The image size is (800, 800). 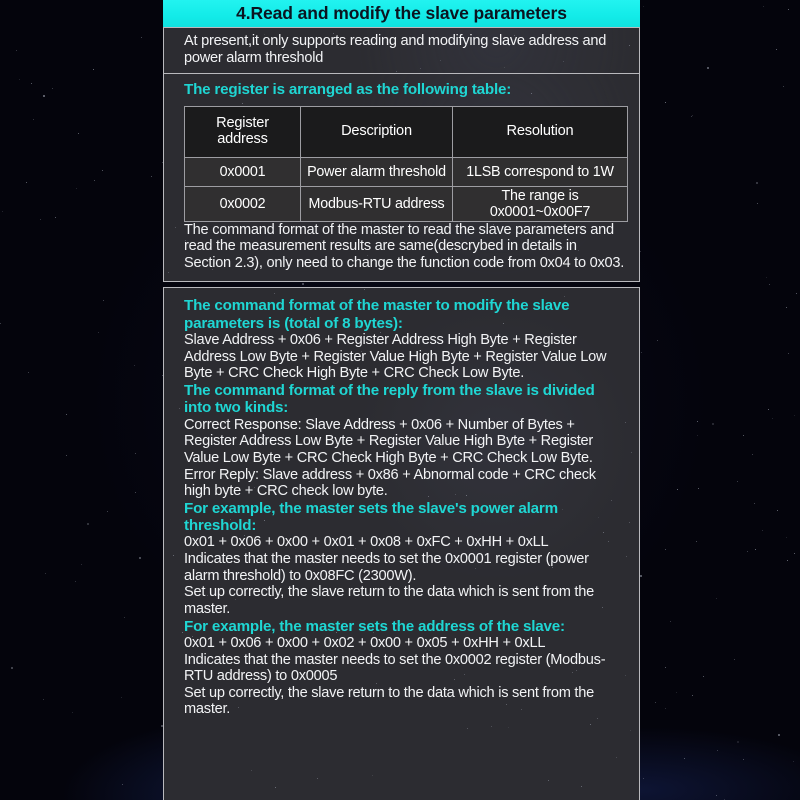 What do you see at coordinates (376, 171) in the screenshot?
I see `cell-description: Power alarm threshold` at bounding box center [376, 171].